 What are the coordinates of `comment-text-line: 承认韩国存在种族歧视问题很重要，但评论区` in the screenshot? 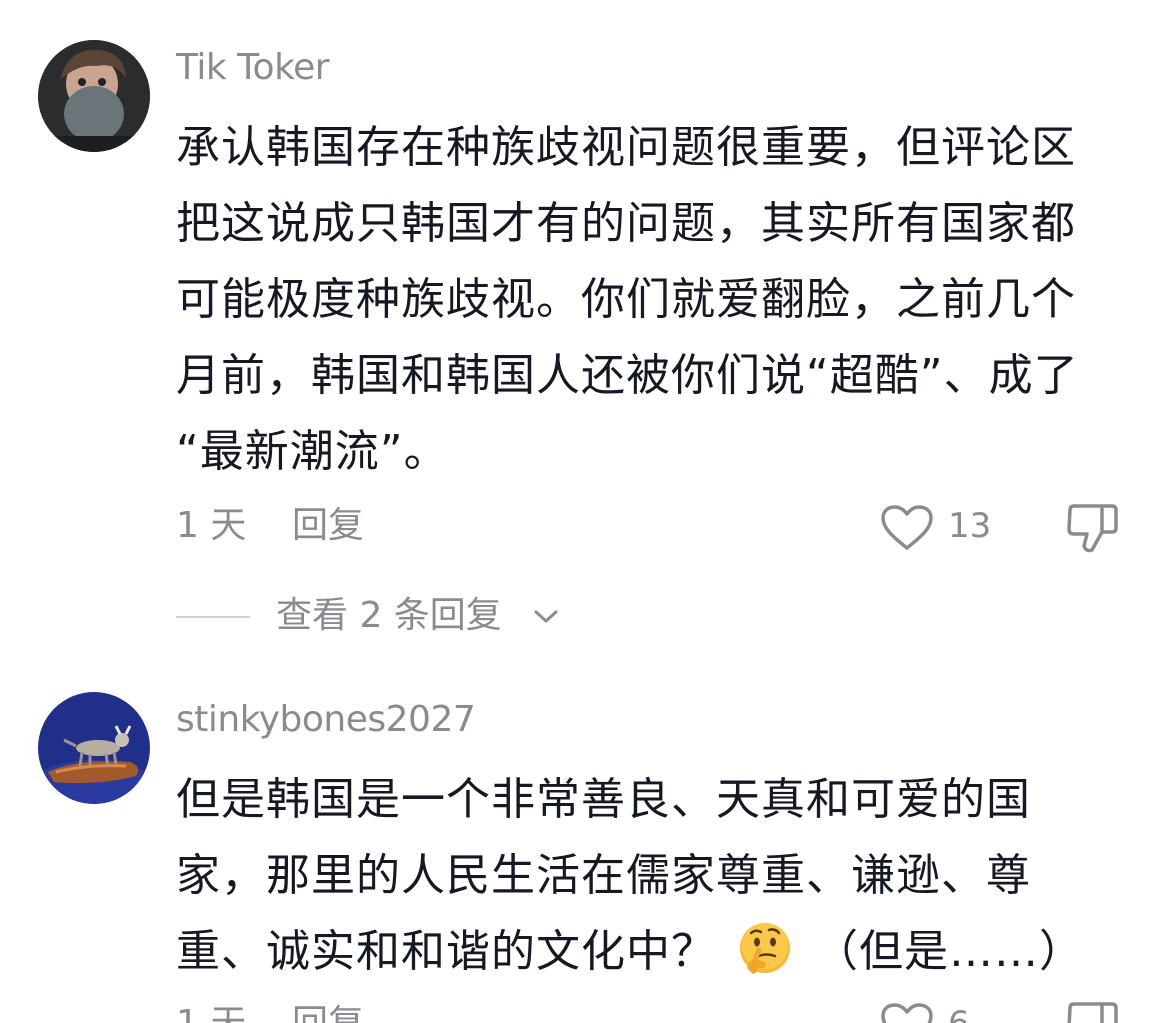 It's located at (626, 147).